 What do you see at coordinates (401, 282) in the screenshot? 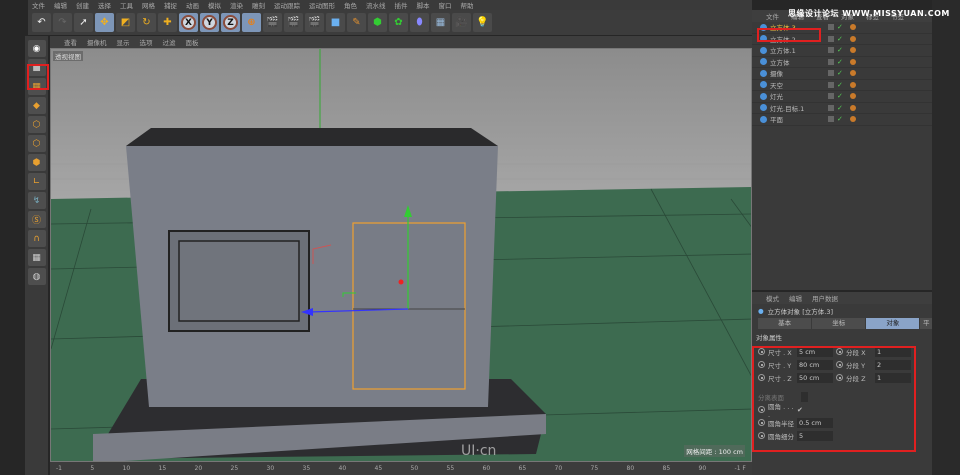
I see `gizmo-center` at bounding box center [401, 282].